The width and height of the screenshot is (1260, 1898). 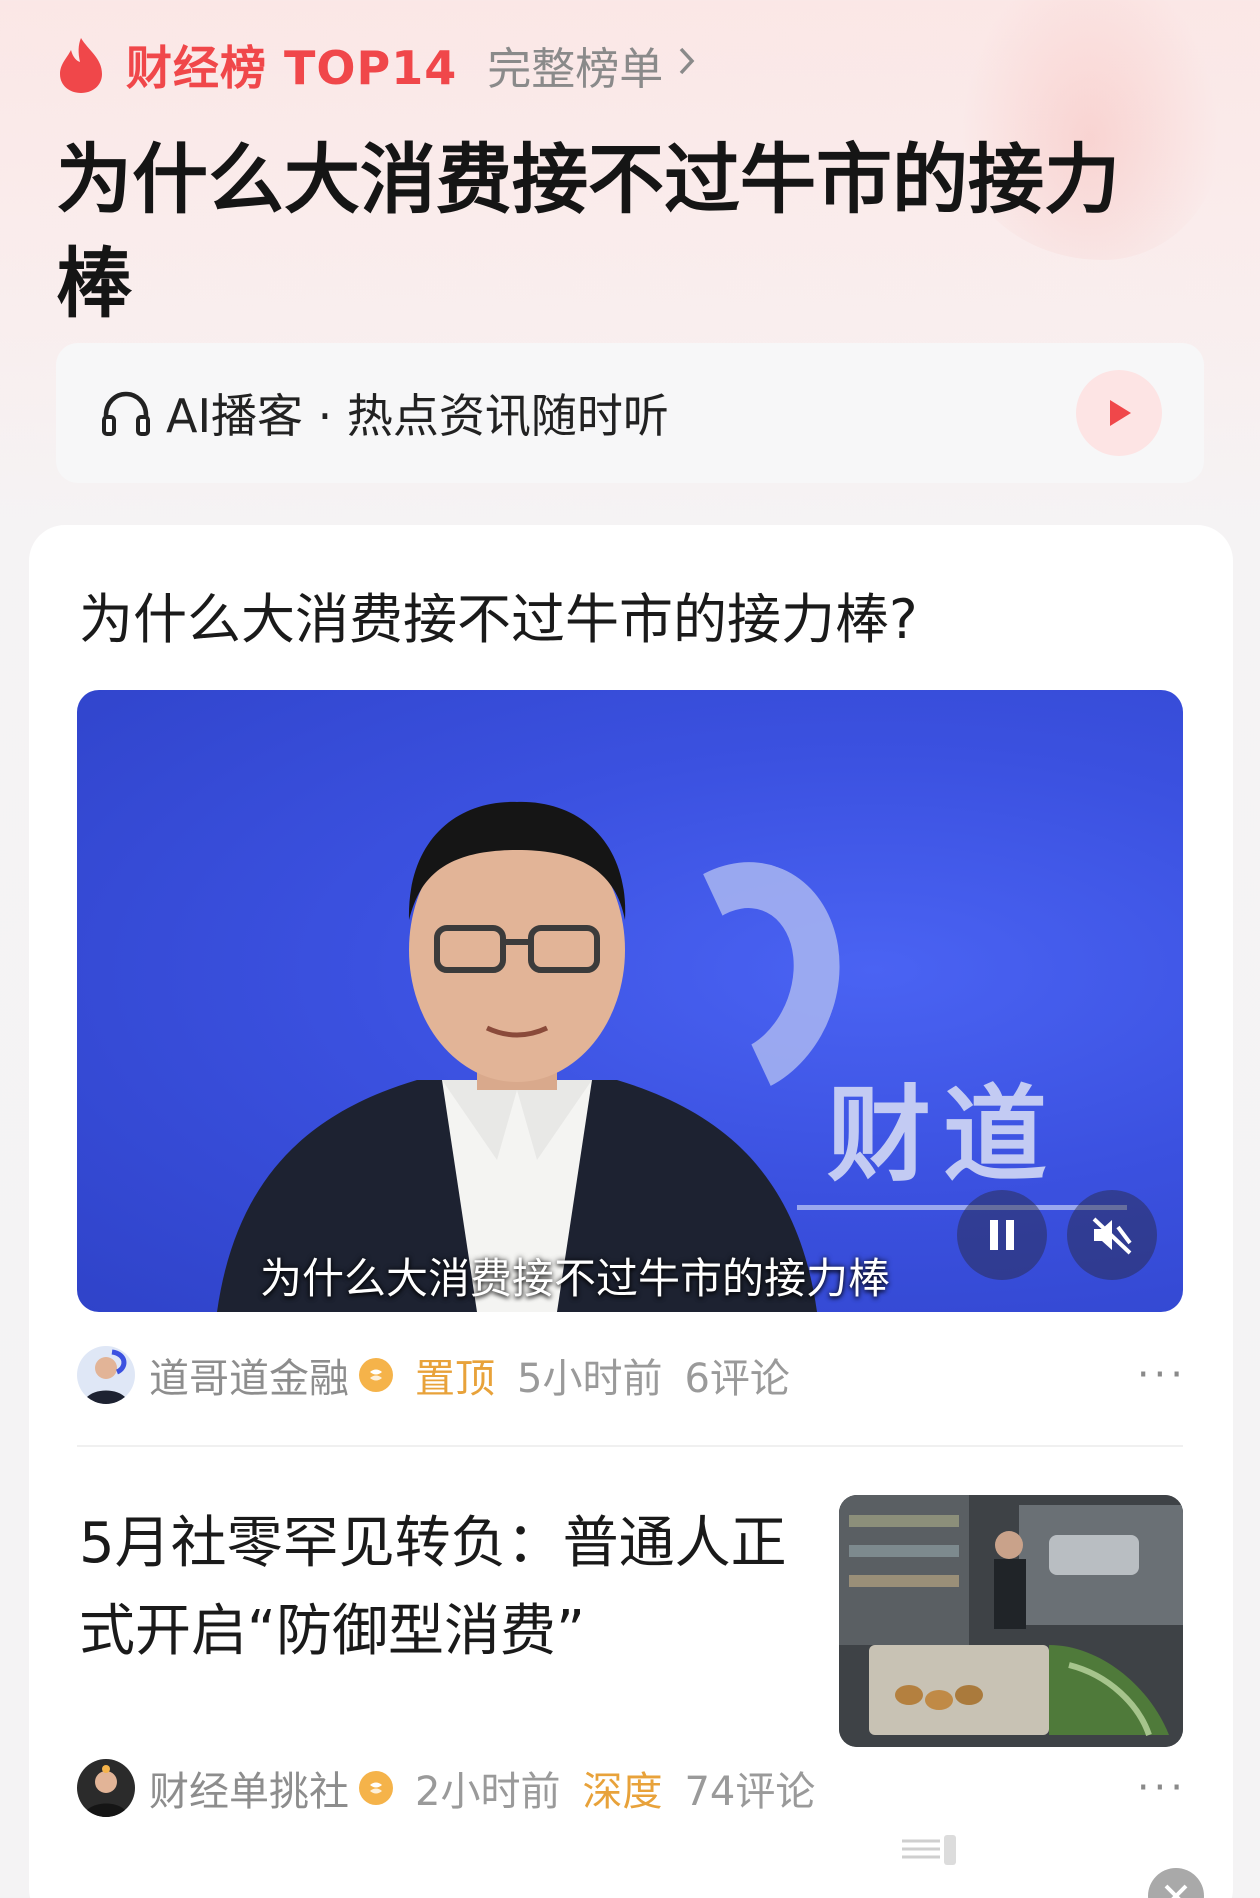 I want to click on chevron-right-icon, so click(x=687, y=65).